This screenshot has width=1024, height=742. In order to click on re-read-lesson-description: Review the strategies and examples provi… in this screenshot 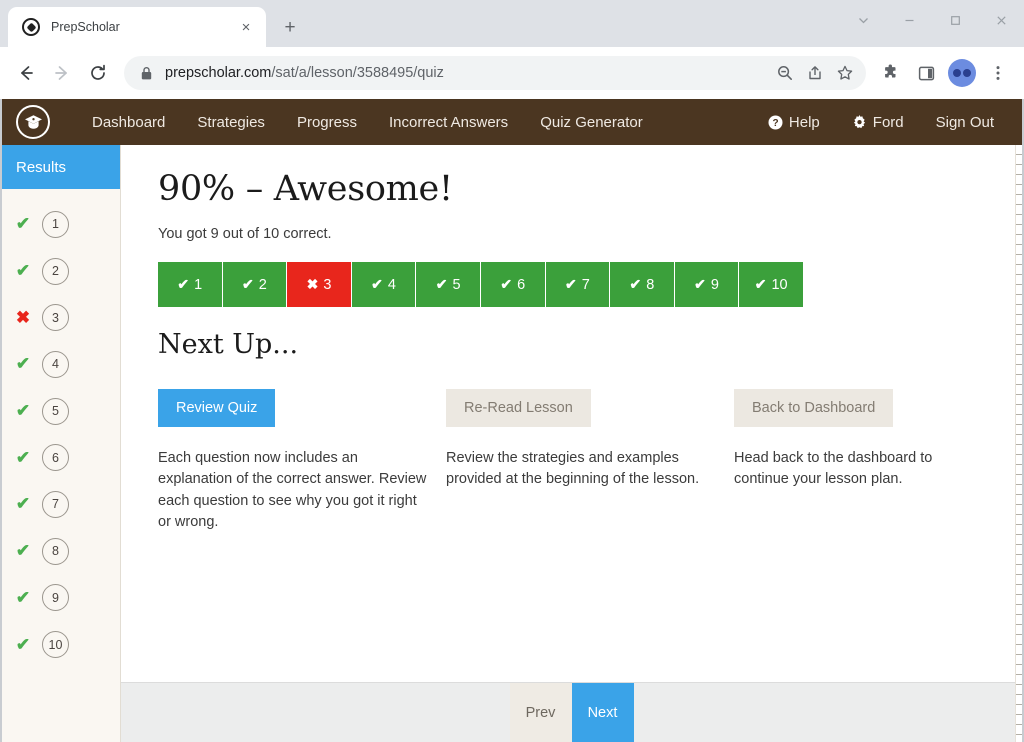, I will do `click(573, 469)`.